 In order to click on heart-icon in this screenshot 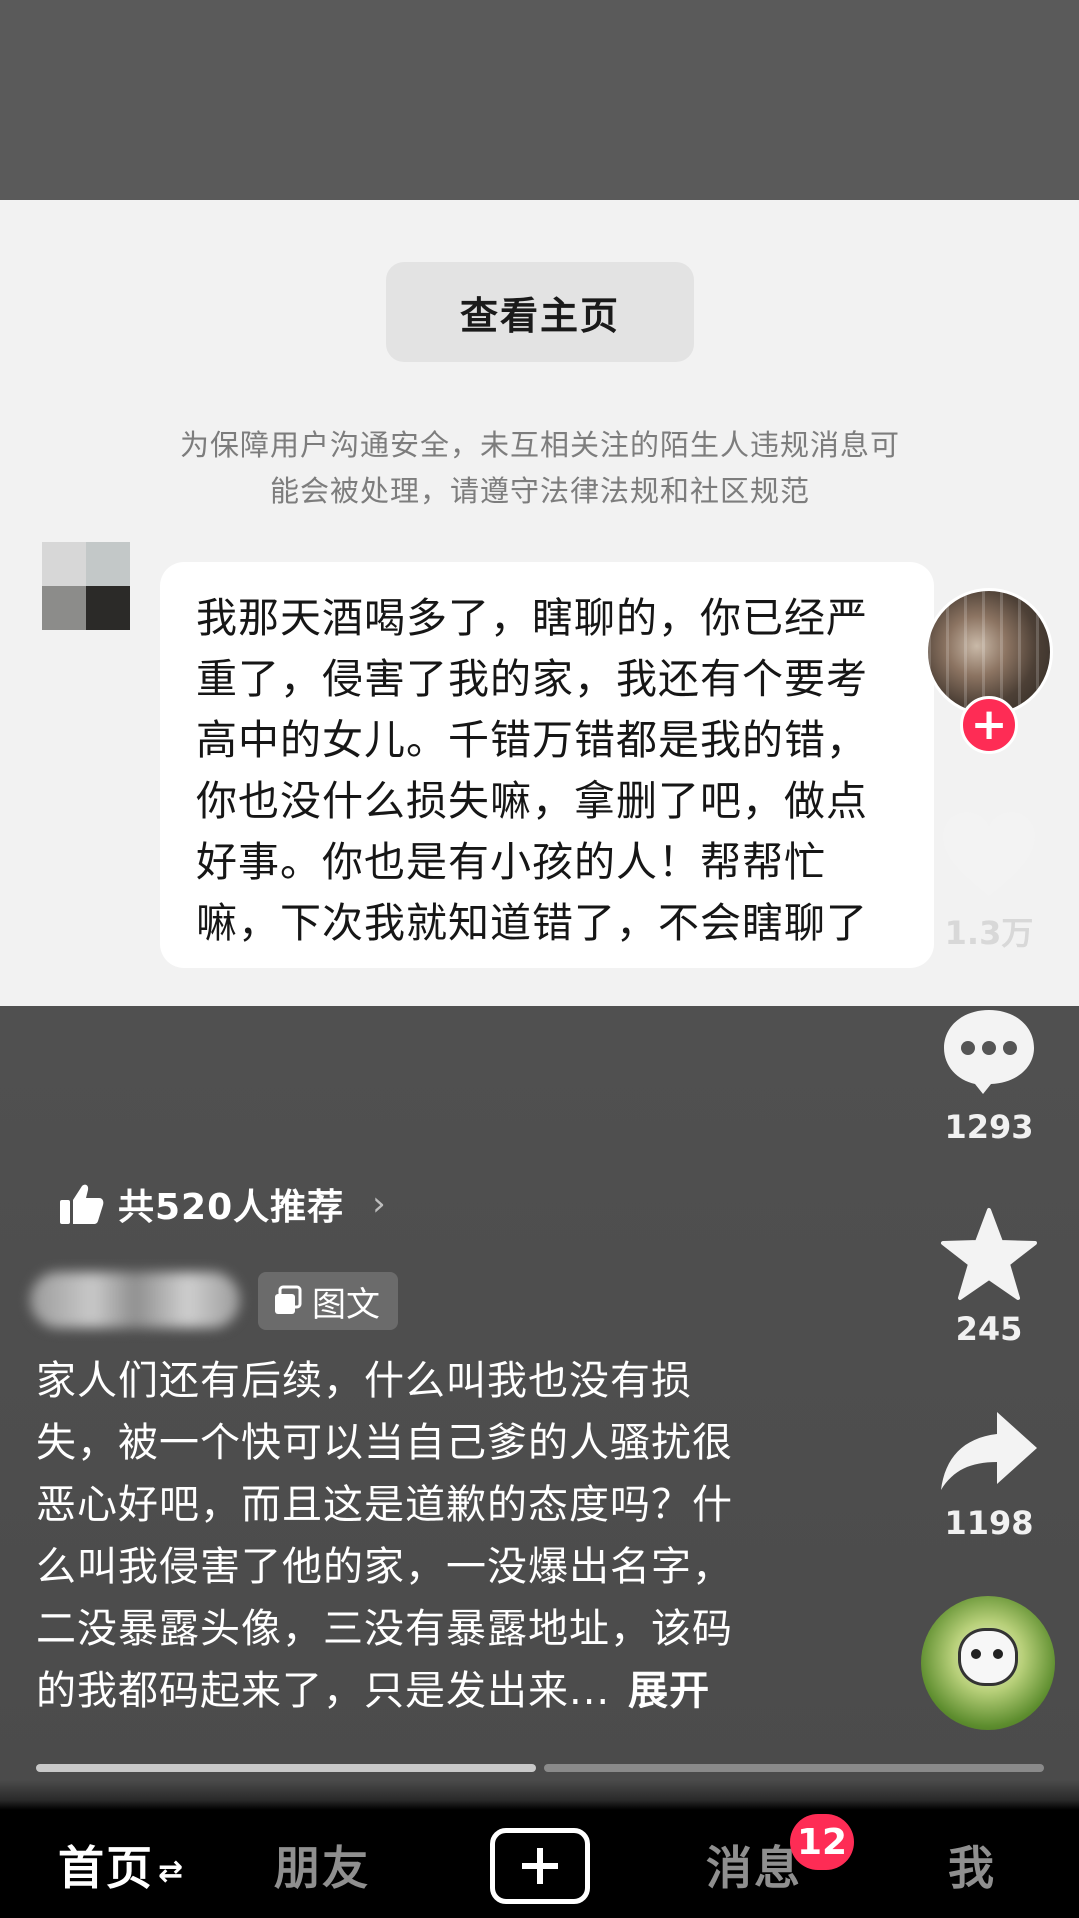, I will do `click(989, 854)`.